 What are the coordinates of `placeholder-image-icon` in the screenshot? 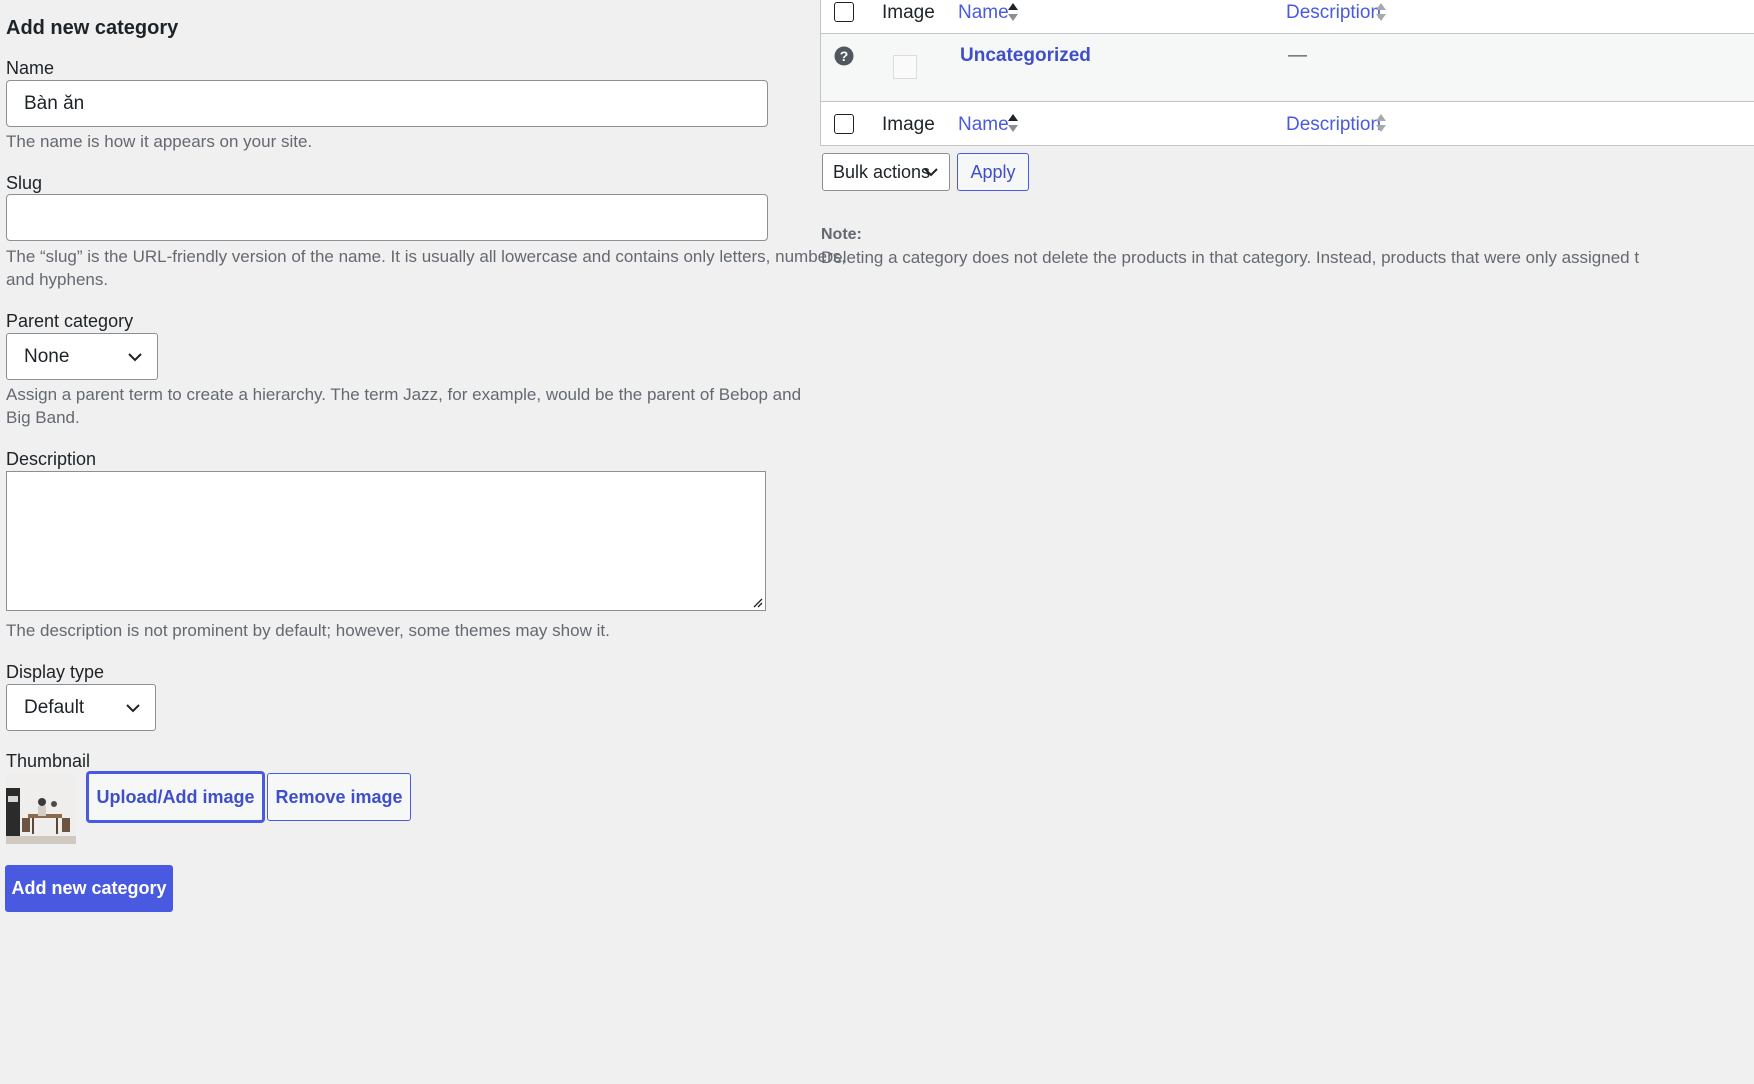 It's located at (905, 67).